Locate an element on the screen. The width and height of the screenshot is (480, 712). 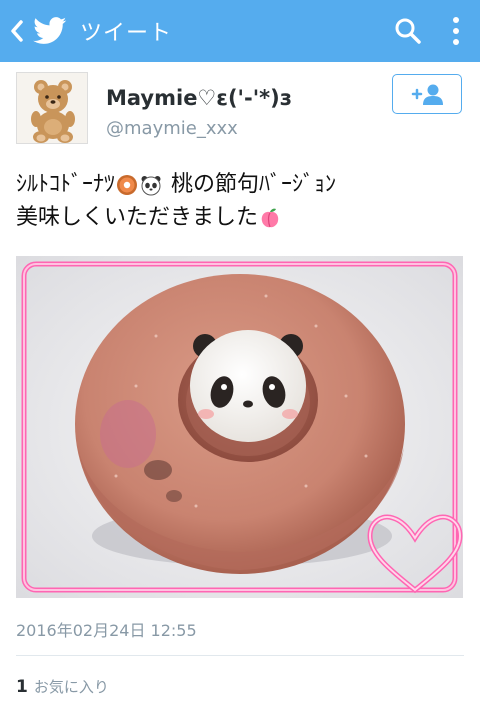
twitter-bird-icon is located at coordinates (50, 30).